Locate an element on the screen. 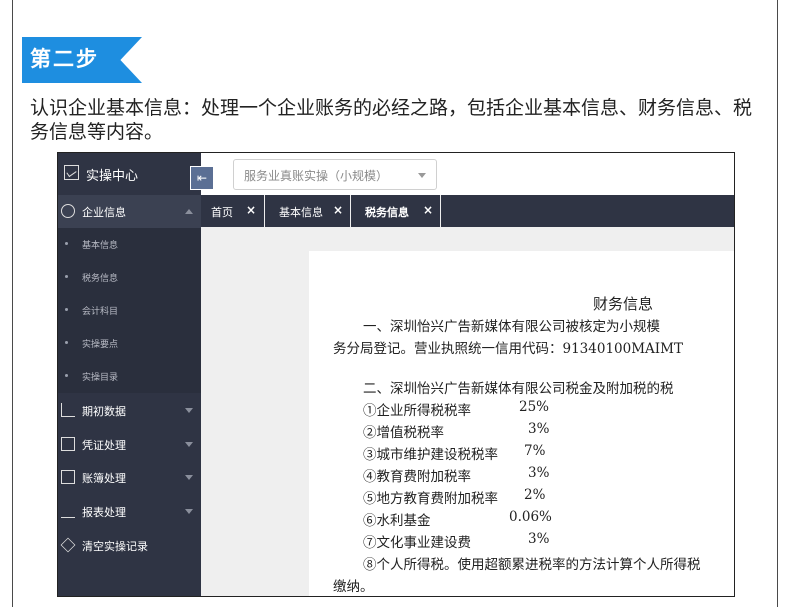 Image resolution: width=790 pixels, height=607 pixels. rate-value: 25% is located at coordinates (534, 407).